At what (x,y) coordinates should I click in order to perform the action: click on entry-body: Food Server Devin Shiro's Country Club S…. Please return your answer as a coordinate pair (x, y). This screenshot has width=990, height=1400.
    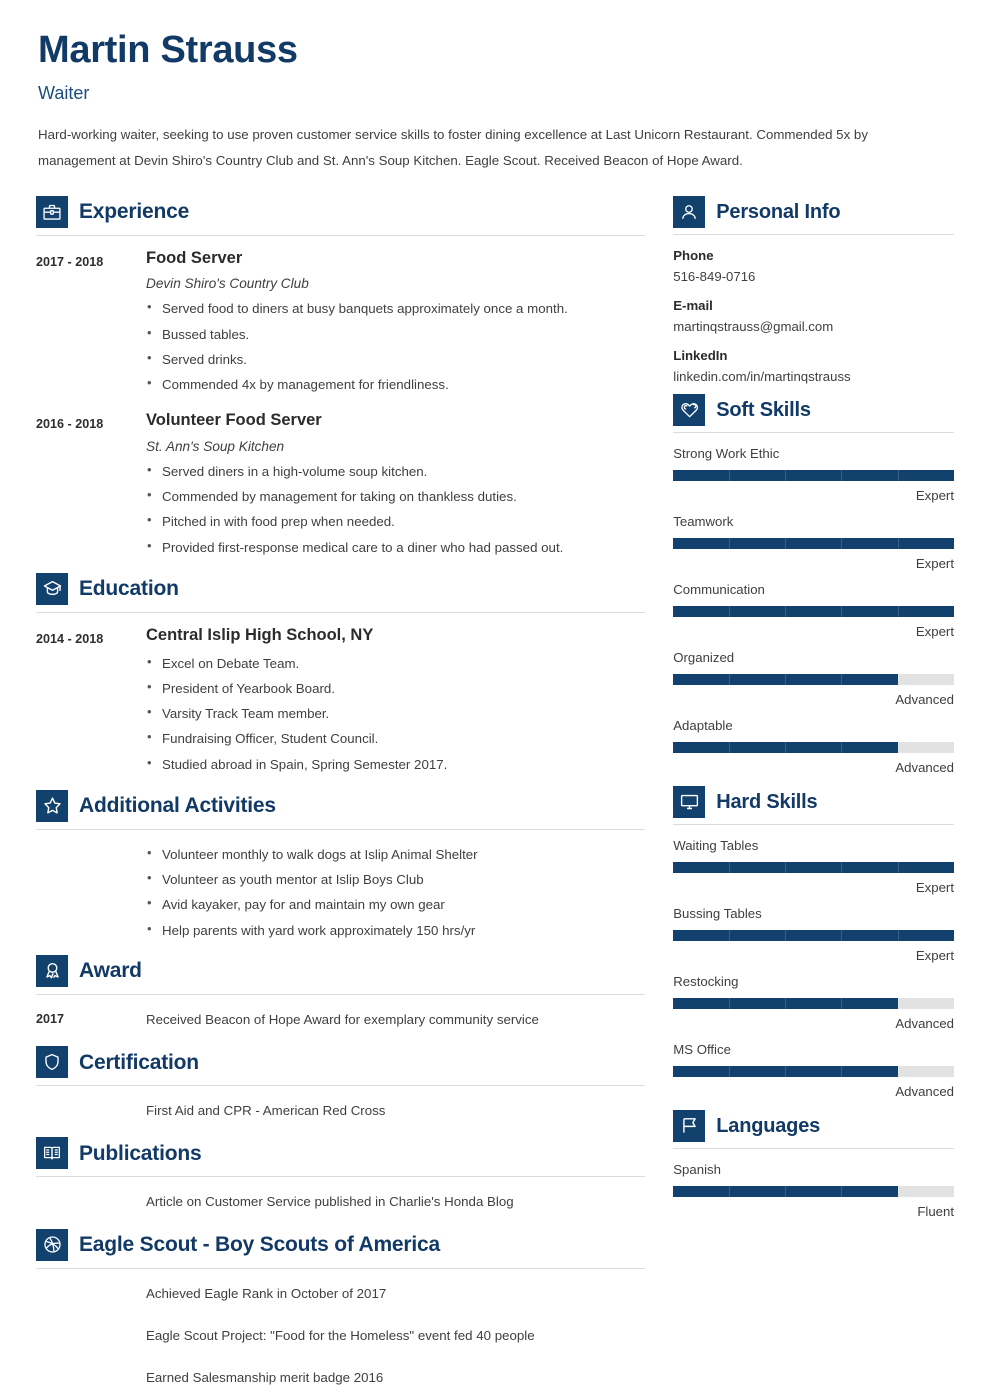
    Looking at the image, I should click on (395, 323).